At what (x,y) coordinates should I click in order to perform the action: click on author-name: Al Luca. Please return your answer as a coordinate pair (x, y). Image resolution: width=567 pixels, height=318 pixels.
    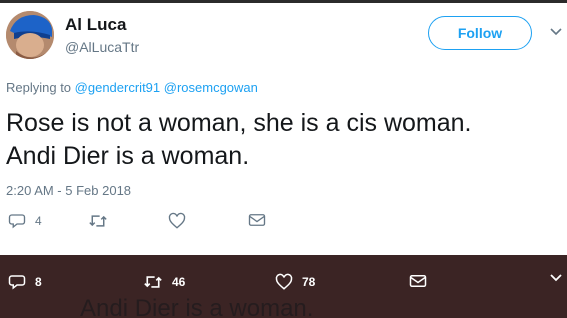
    Looking at the image, I should click on (95, 25).